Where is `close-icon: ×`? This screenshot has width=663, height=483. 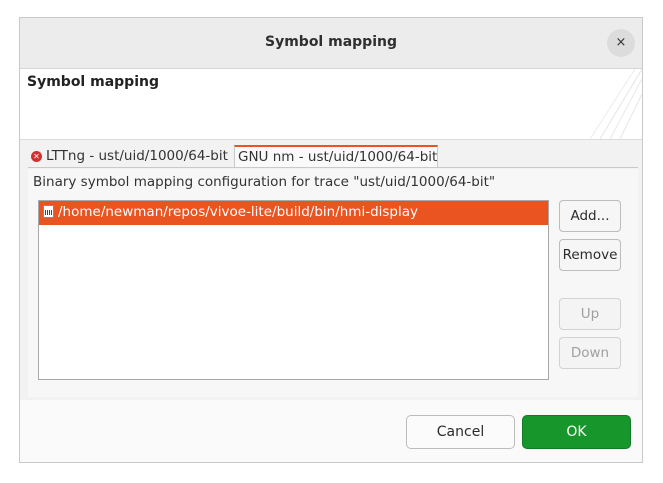
close-icon: × is located at coordinates (621, 42).